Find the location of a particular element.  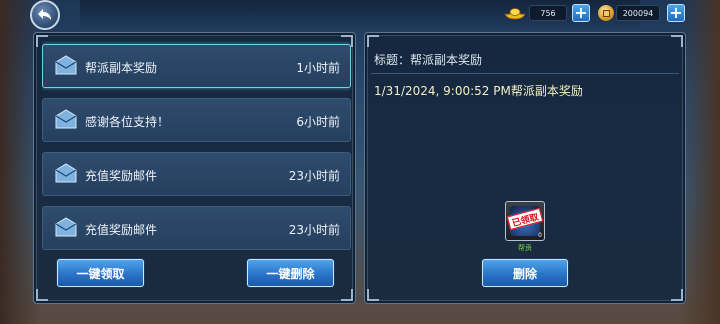

mail-item: 帮派副本奖励 1小时前 is located at coordinates (196, 66).